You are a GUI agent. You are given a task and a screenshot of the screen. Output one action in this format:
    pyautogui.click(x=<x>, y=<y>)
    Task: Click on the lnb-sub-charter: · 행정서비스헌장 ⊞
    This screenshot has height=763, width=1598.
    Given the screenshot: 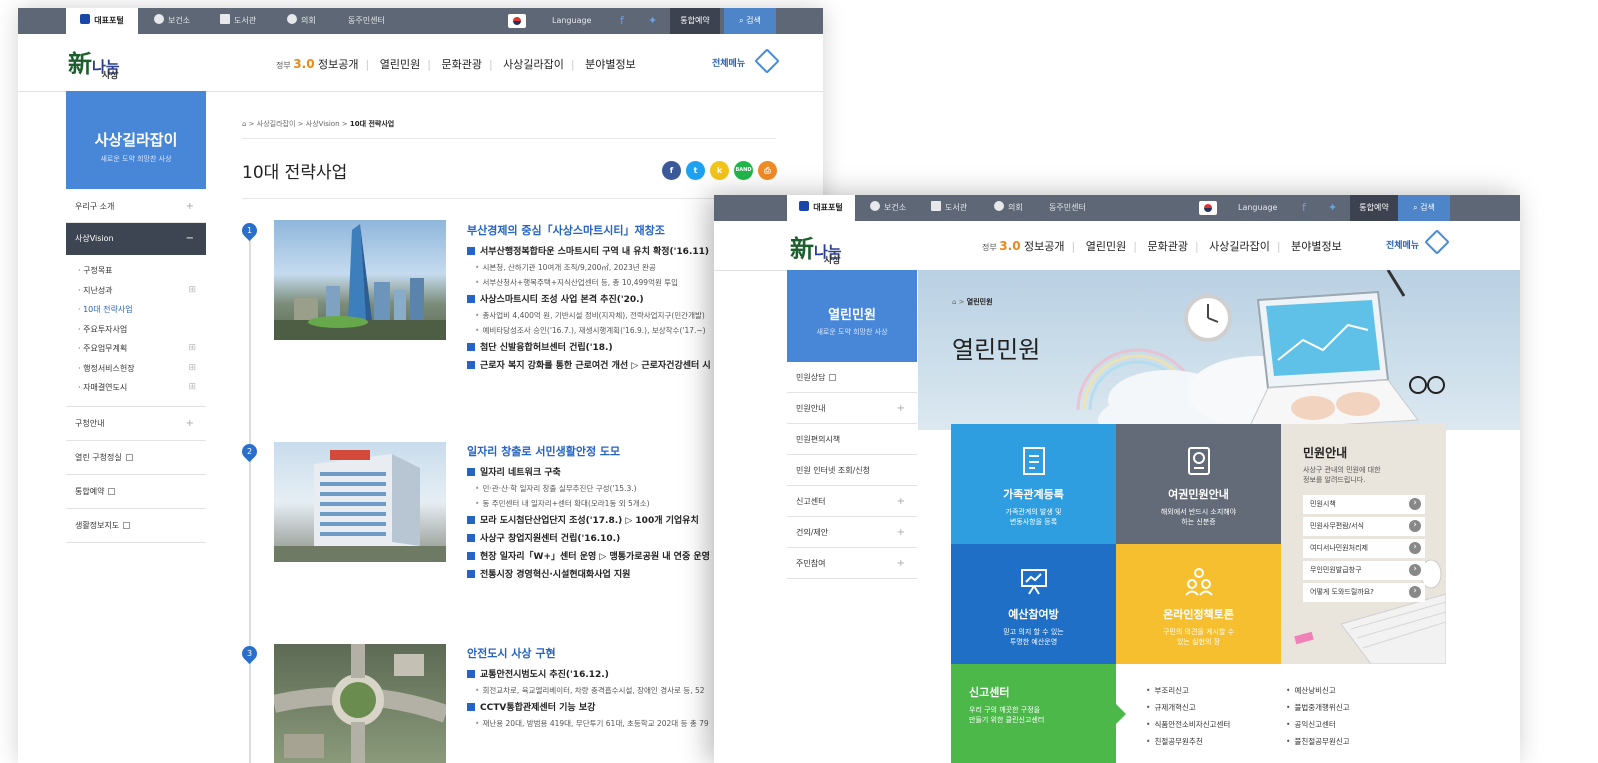 What is the action you would take?
    pyautogui.click(x=142, y=369)
    